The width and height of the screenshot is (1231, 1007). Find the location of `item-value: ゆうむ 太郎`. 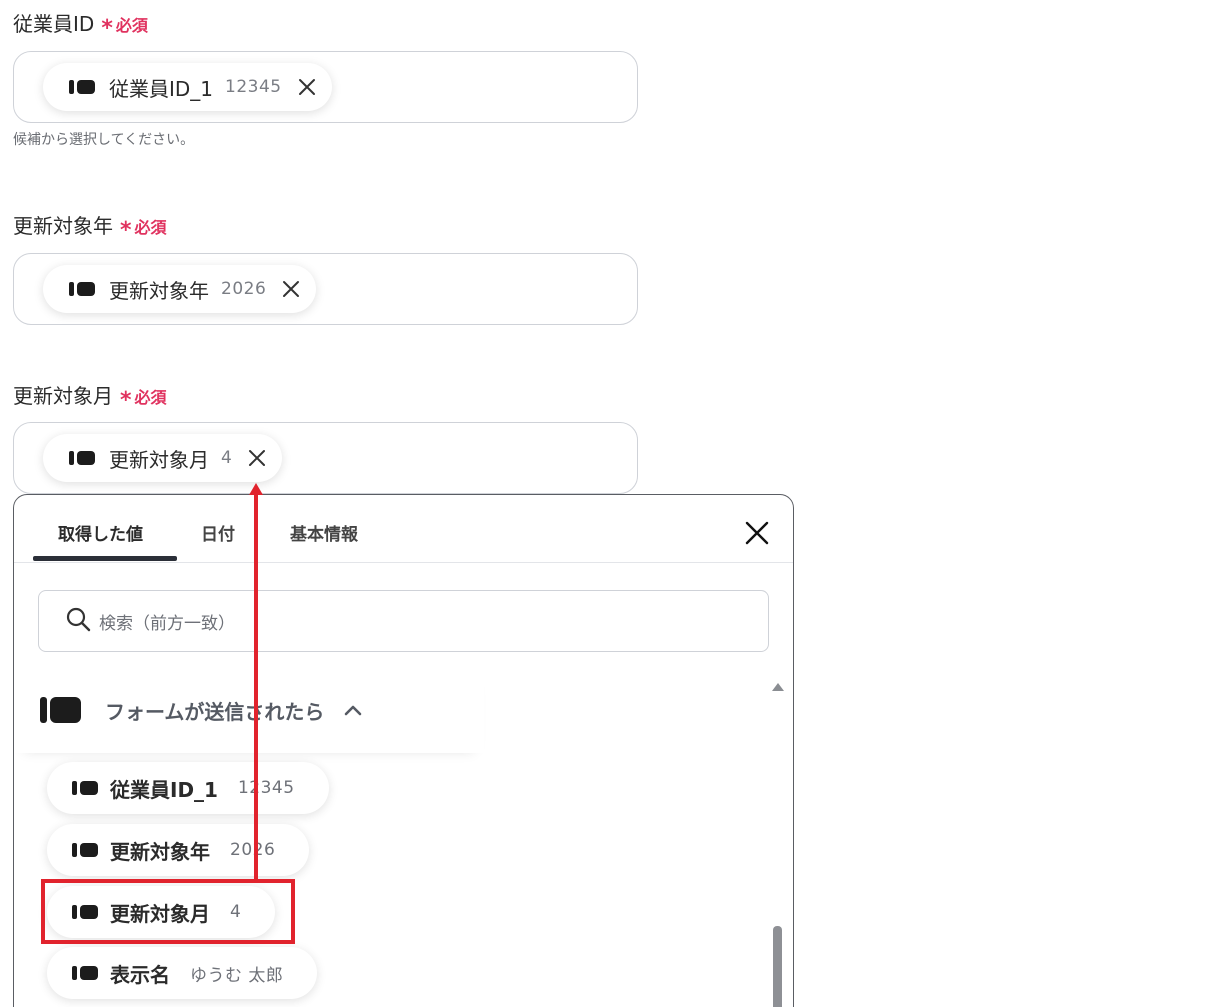

item-value: ゆうむ 太郎 is located at coordinates (237, 975).